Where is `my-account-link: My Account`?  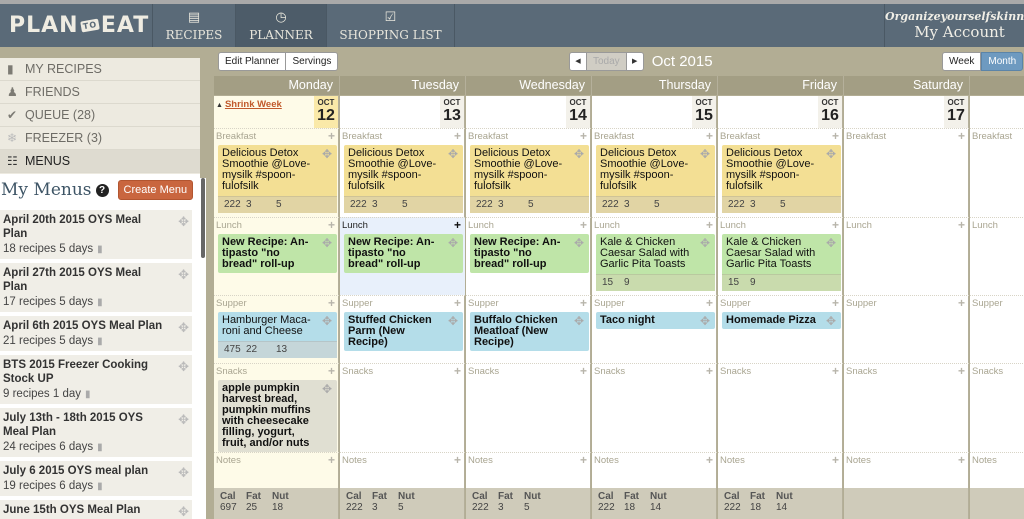 my-account-link: My Account is located at coordinates (952, 32).